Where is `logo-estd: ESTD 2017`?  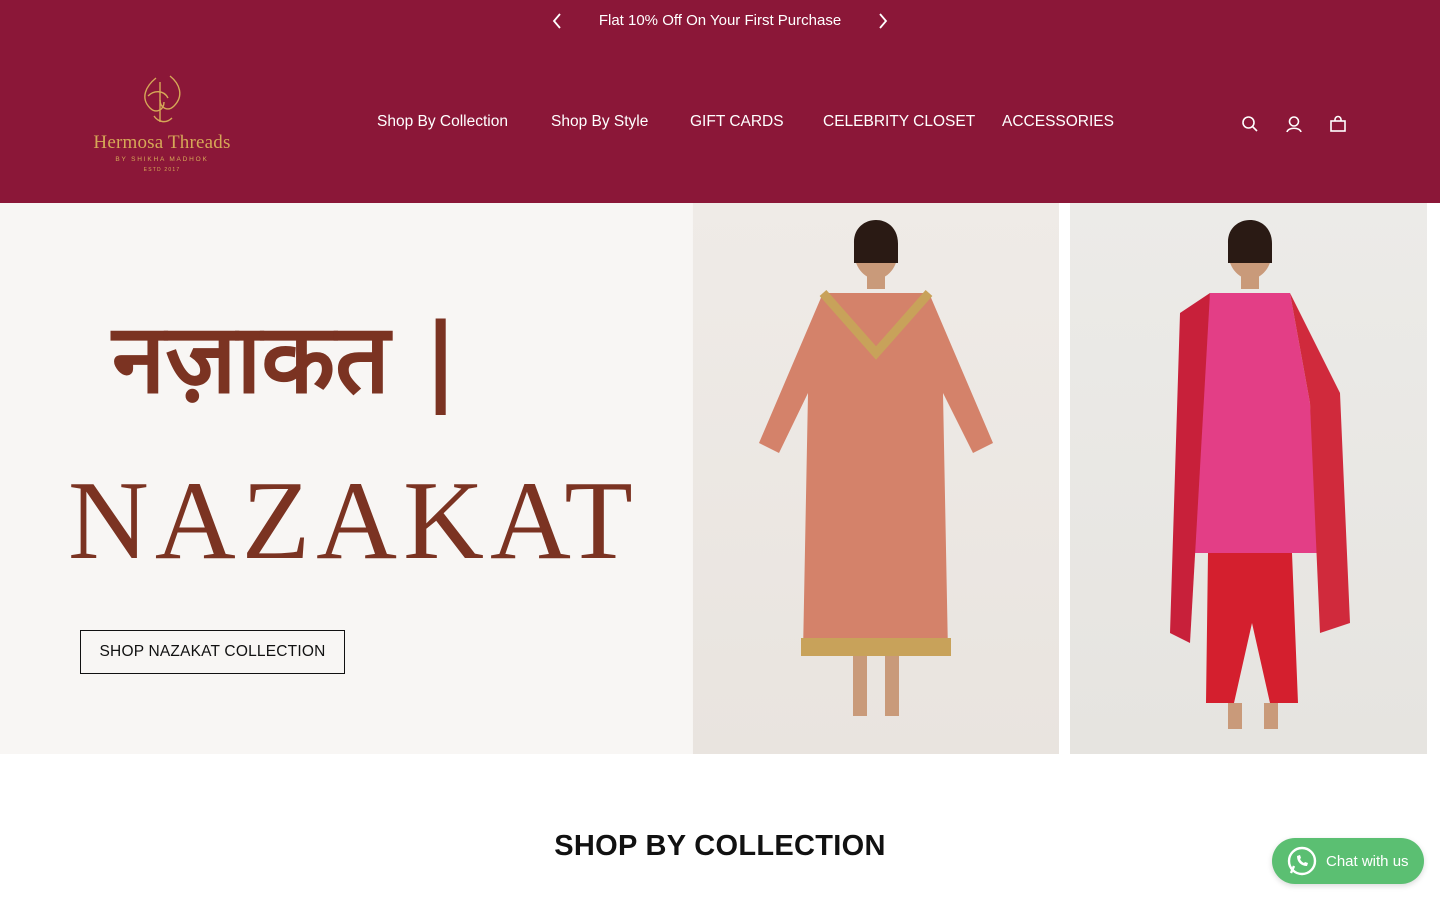
logo-estd: ESTD 2017 is located at coordinates (162, 170).